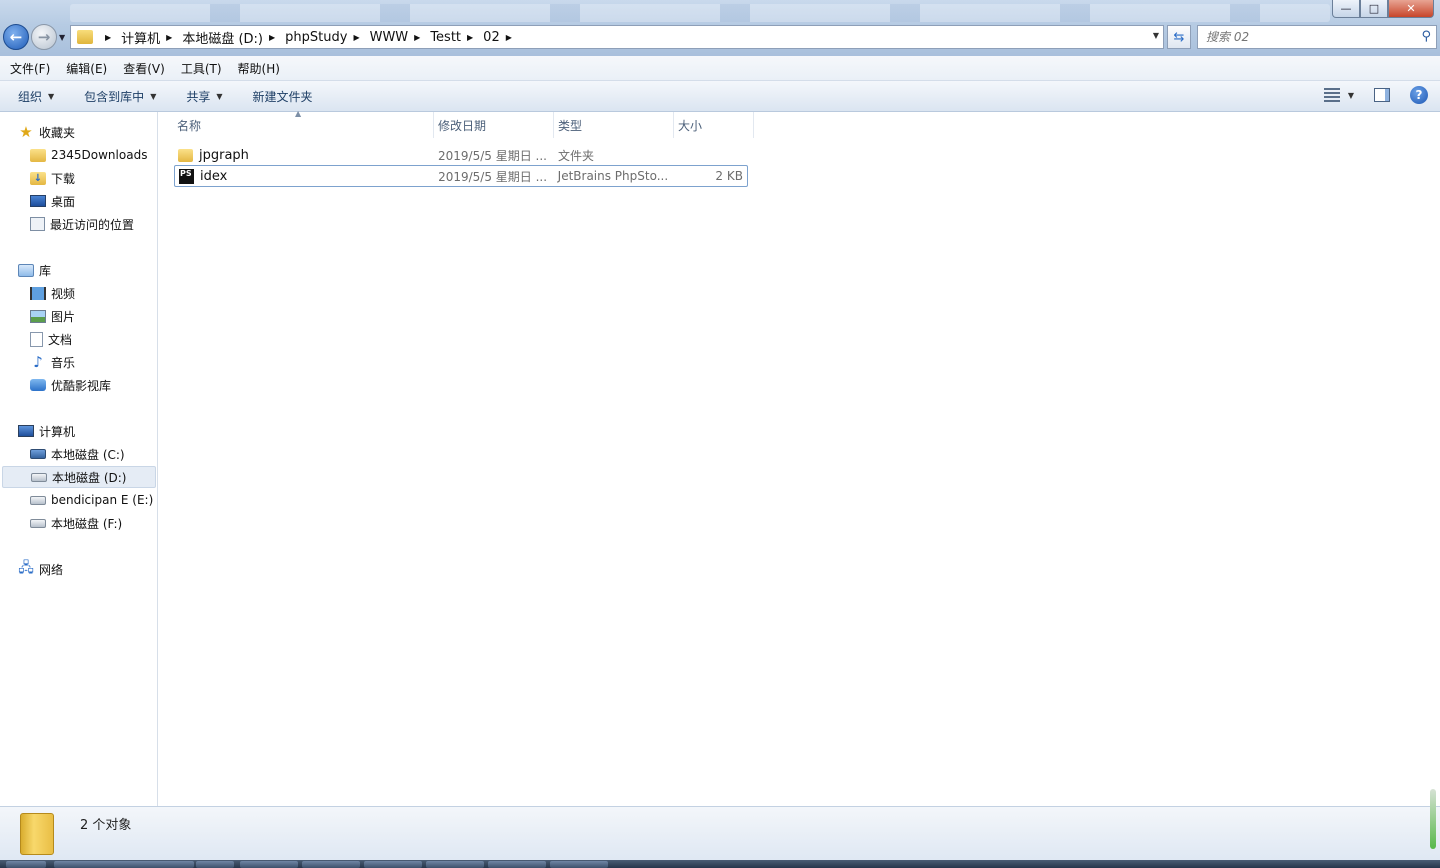  What do you see at coordinates (38, 178) in the screenshot?
I see `downloads-icon: ↓` at bounding box center [38, 178].